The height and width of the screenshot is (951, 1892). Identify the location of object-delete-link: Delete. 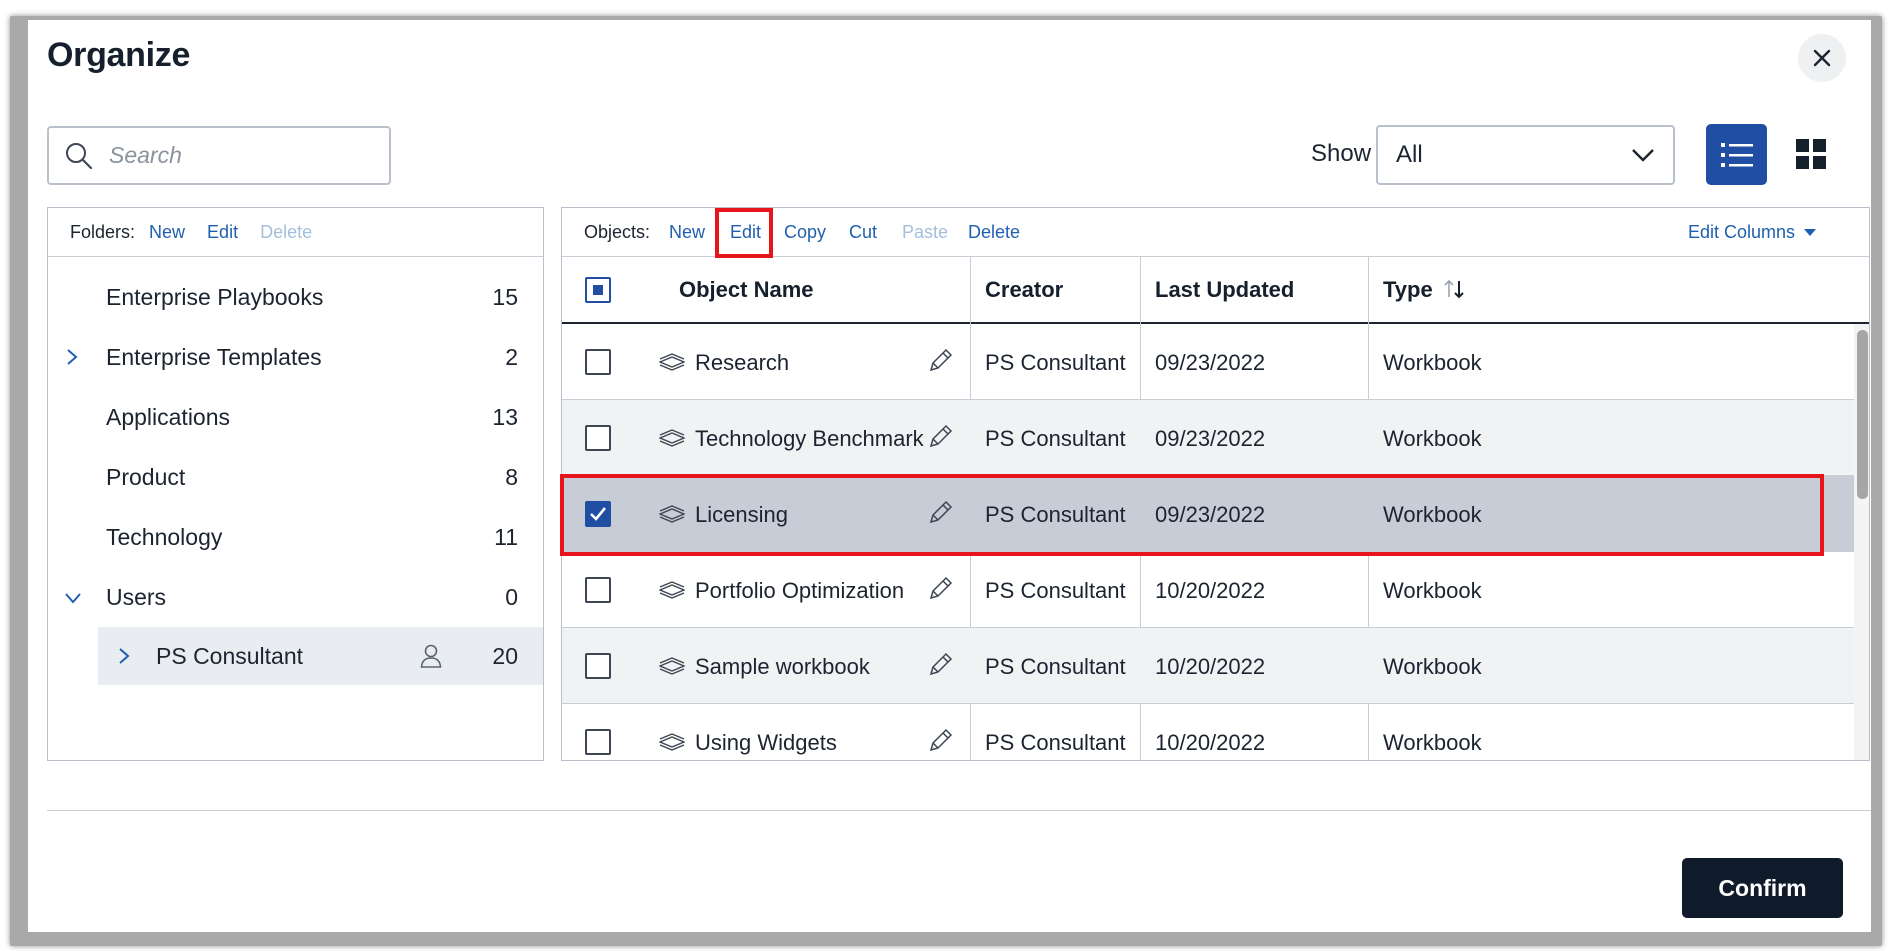
(994, 232).